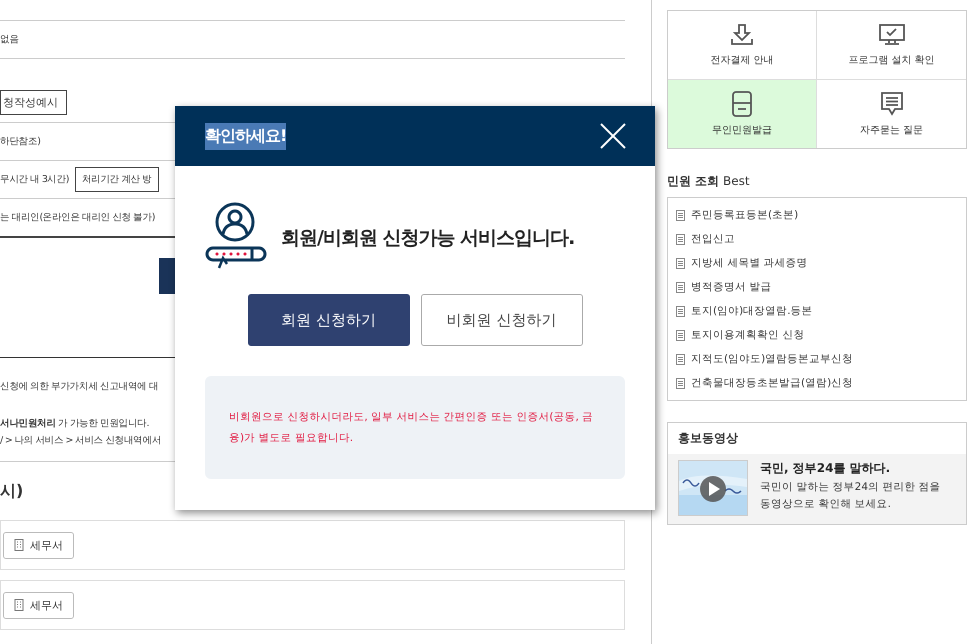  What do you see at coordinates (501, 320) in the screenshot?
I see `guest-apply-button: 비회원 신청하기` at bounding box center [501, 320].